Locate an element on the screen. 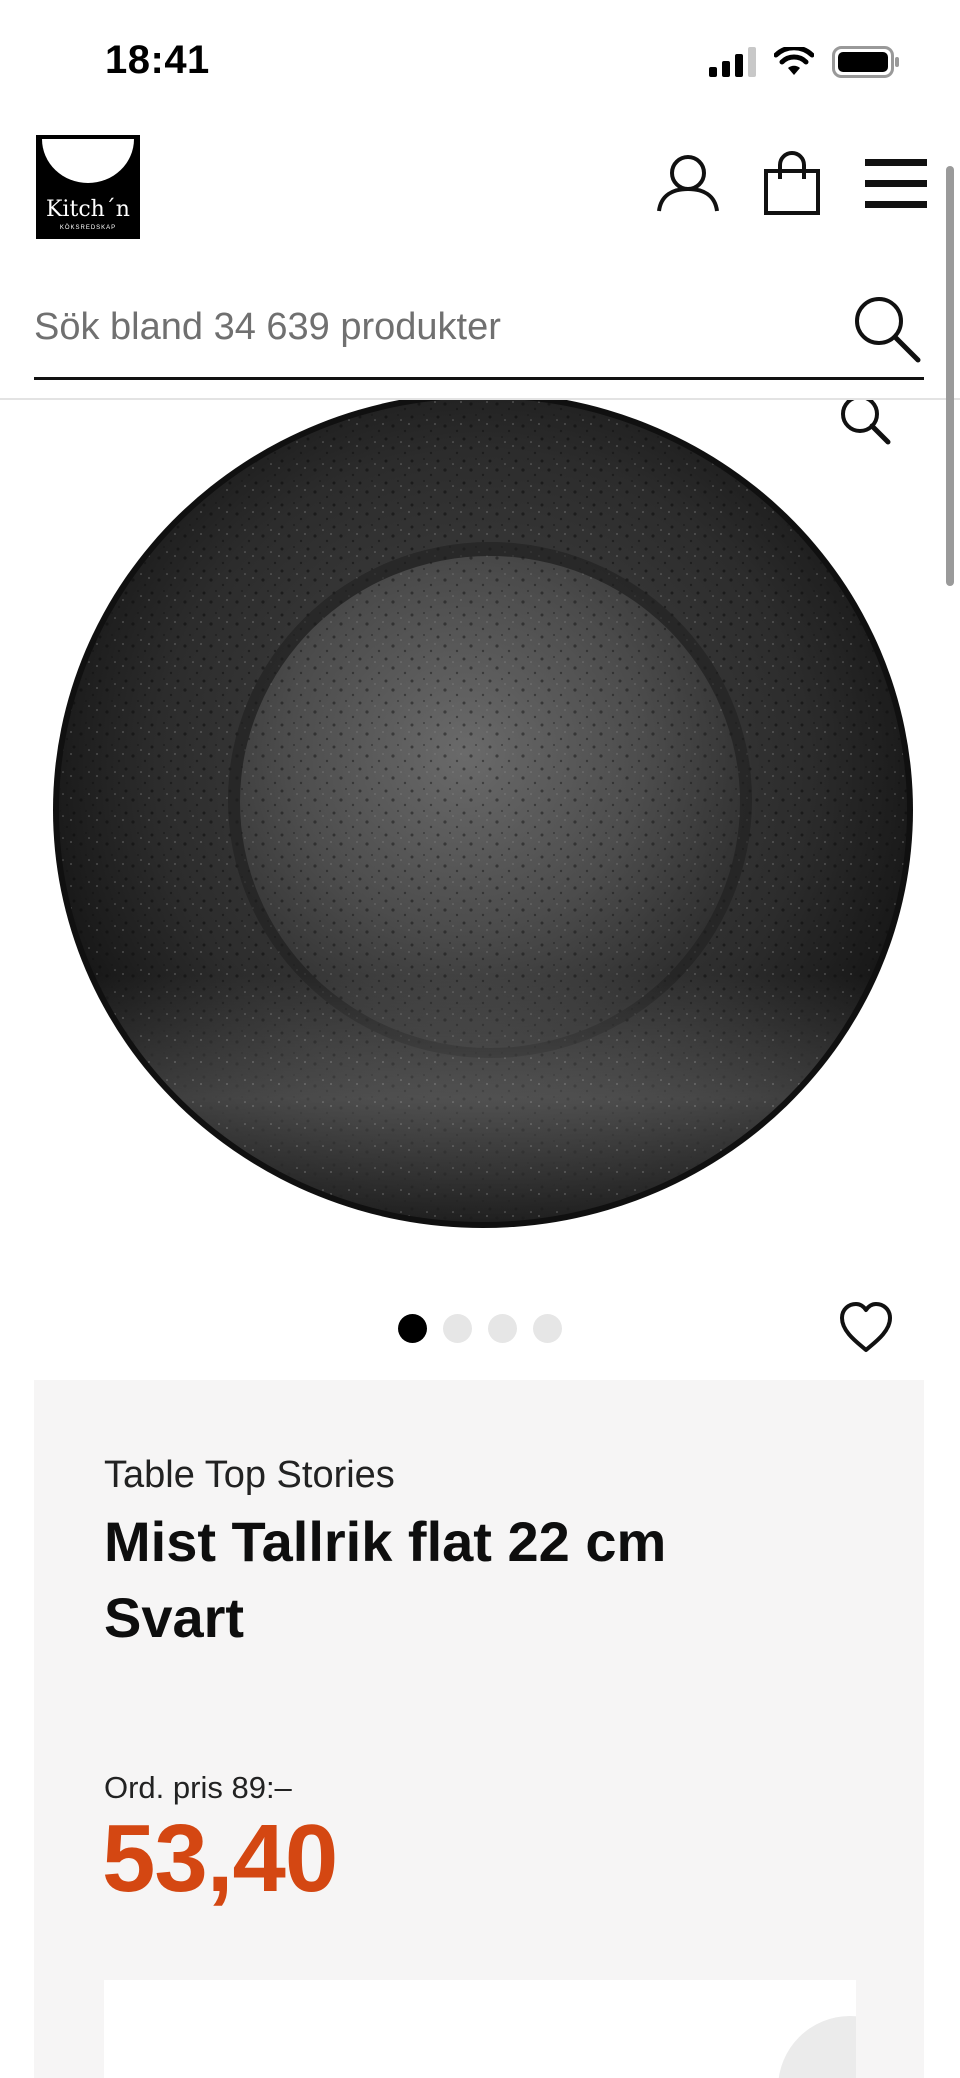  favorite-button is located at coordinates (866, 1328).